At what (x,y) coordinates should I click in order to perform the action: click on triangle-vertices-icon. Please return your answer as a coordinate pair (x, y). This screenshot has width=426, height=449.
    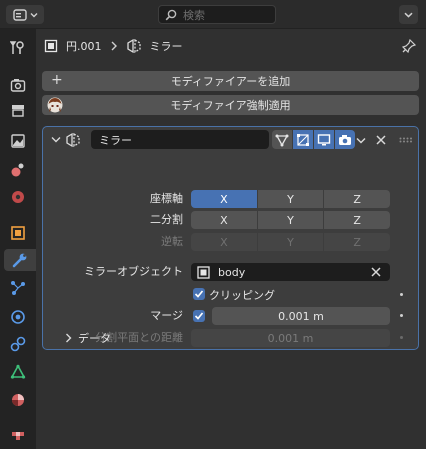
    Looking at the image, I should click on (282, 140).